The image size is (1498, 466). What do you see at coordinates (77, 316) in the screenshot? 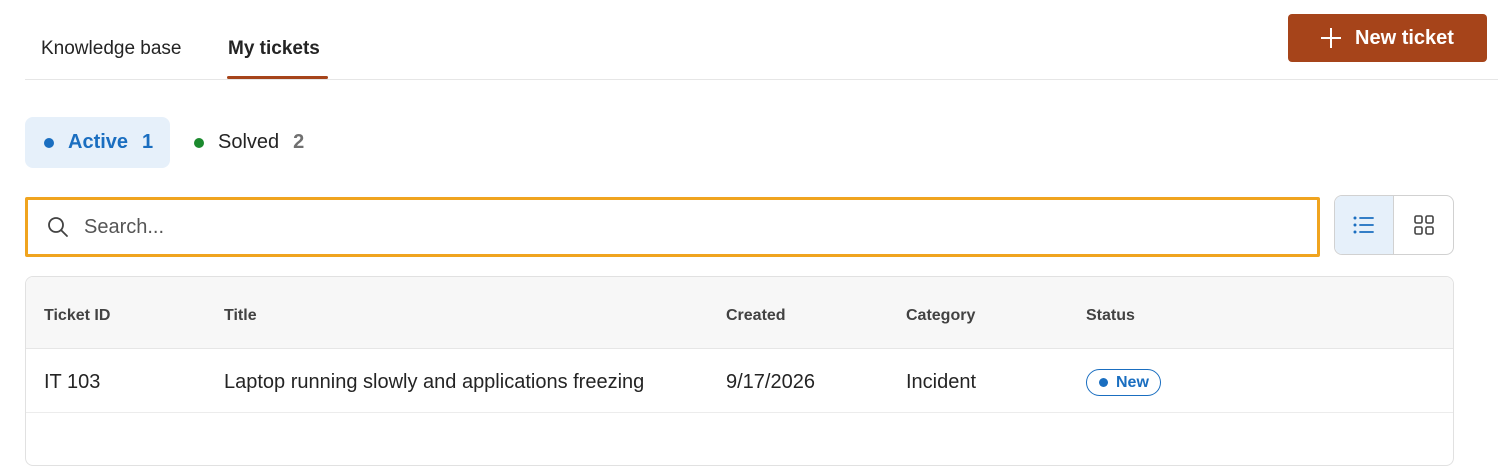
I see `column-header-ticket-id: Ticket ID` at bounding box center [77, 316].